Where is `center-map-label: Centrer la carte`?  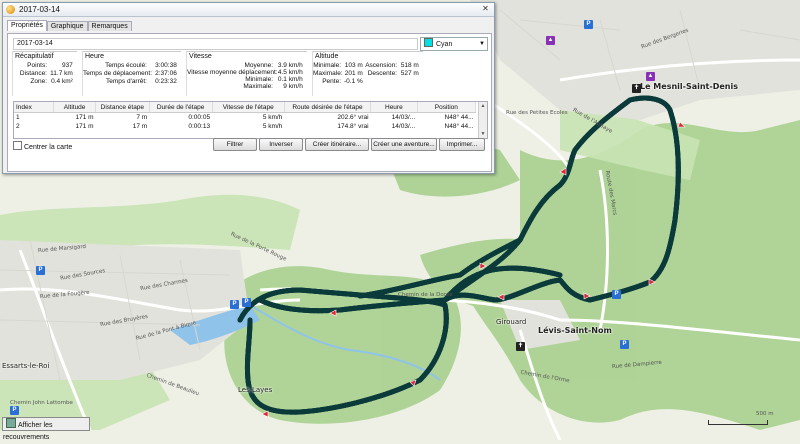 center-map-label: Centrer la carte is located at coordinates (48, 147).